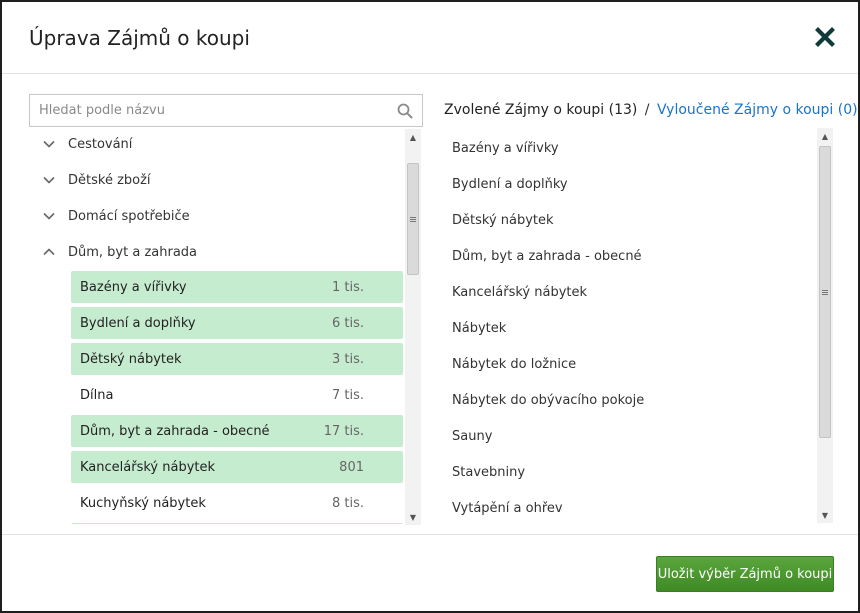 The image size is (860, 613). I want to click on list-item: Kancelářský nábytek 801, so click(237, 467).